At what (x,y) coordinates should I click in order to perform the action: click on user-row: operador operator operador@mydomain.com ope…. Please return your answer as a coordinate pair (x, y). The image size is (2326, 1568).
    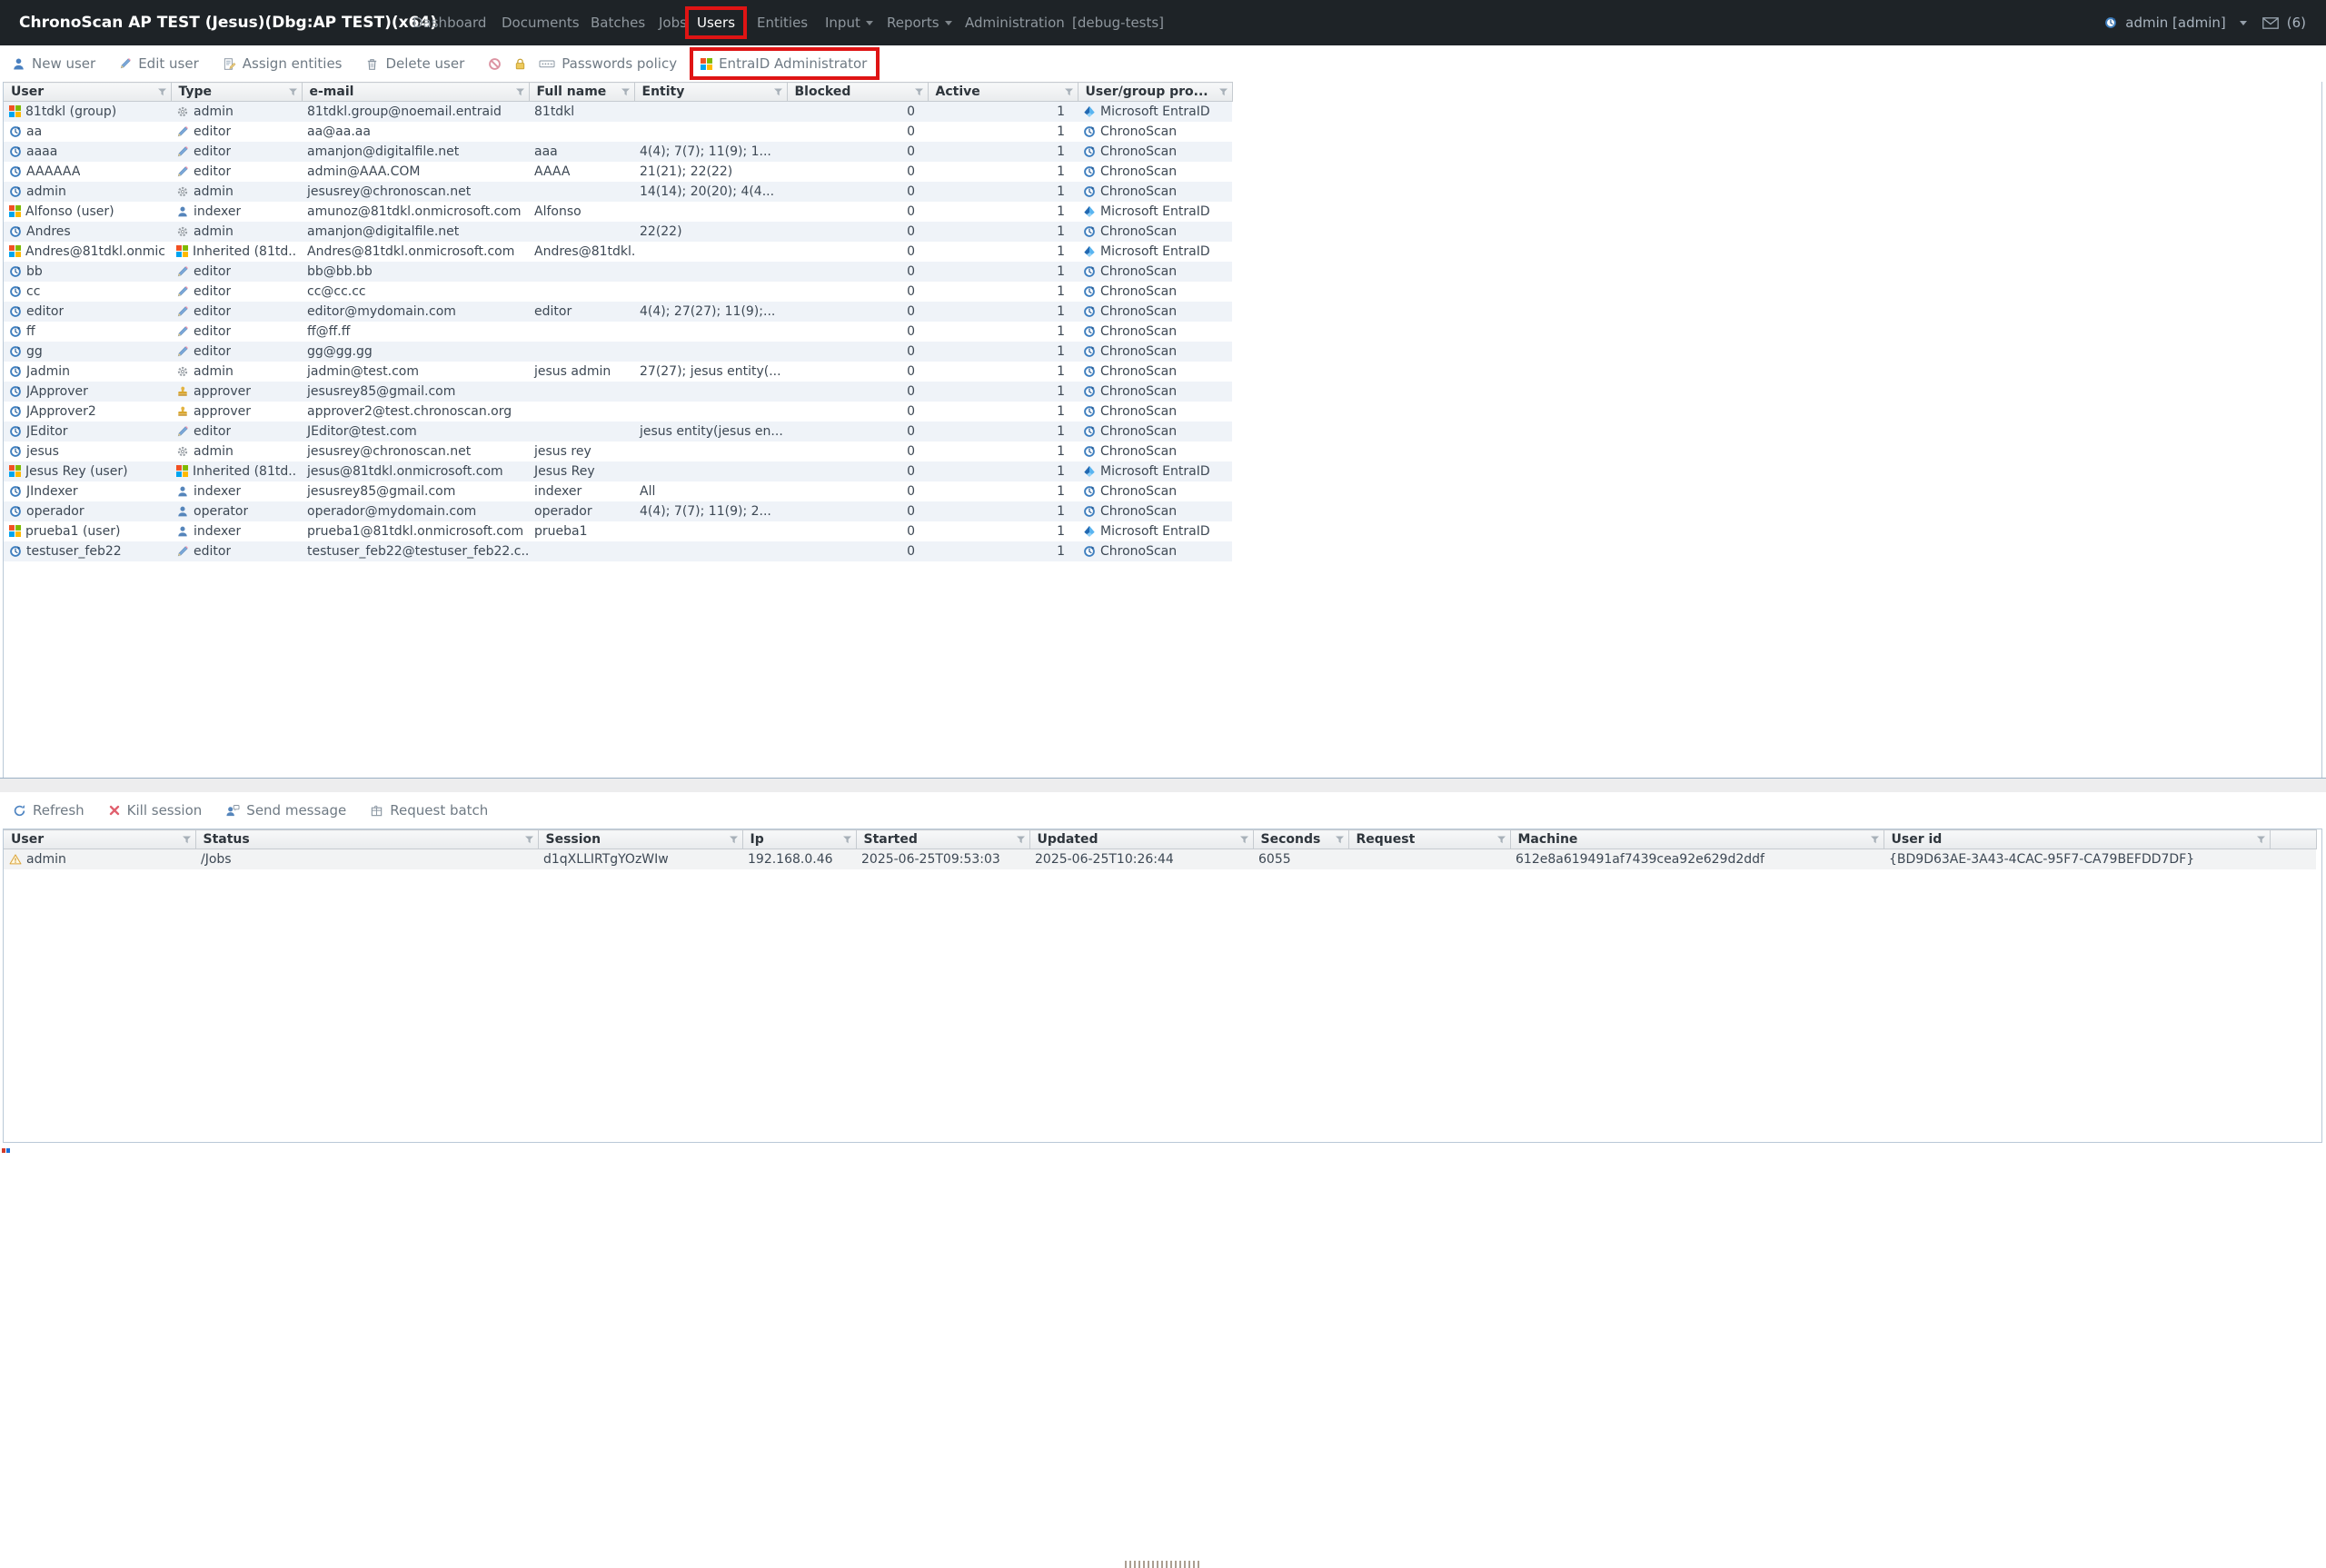
    Looking at the image, I should click on (618, 511).